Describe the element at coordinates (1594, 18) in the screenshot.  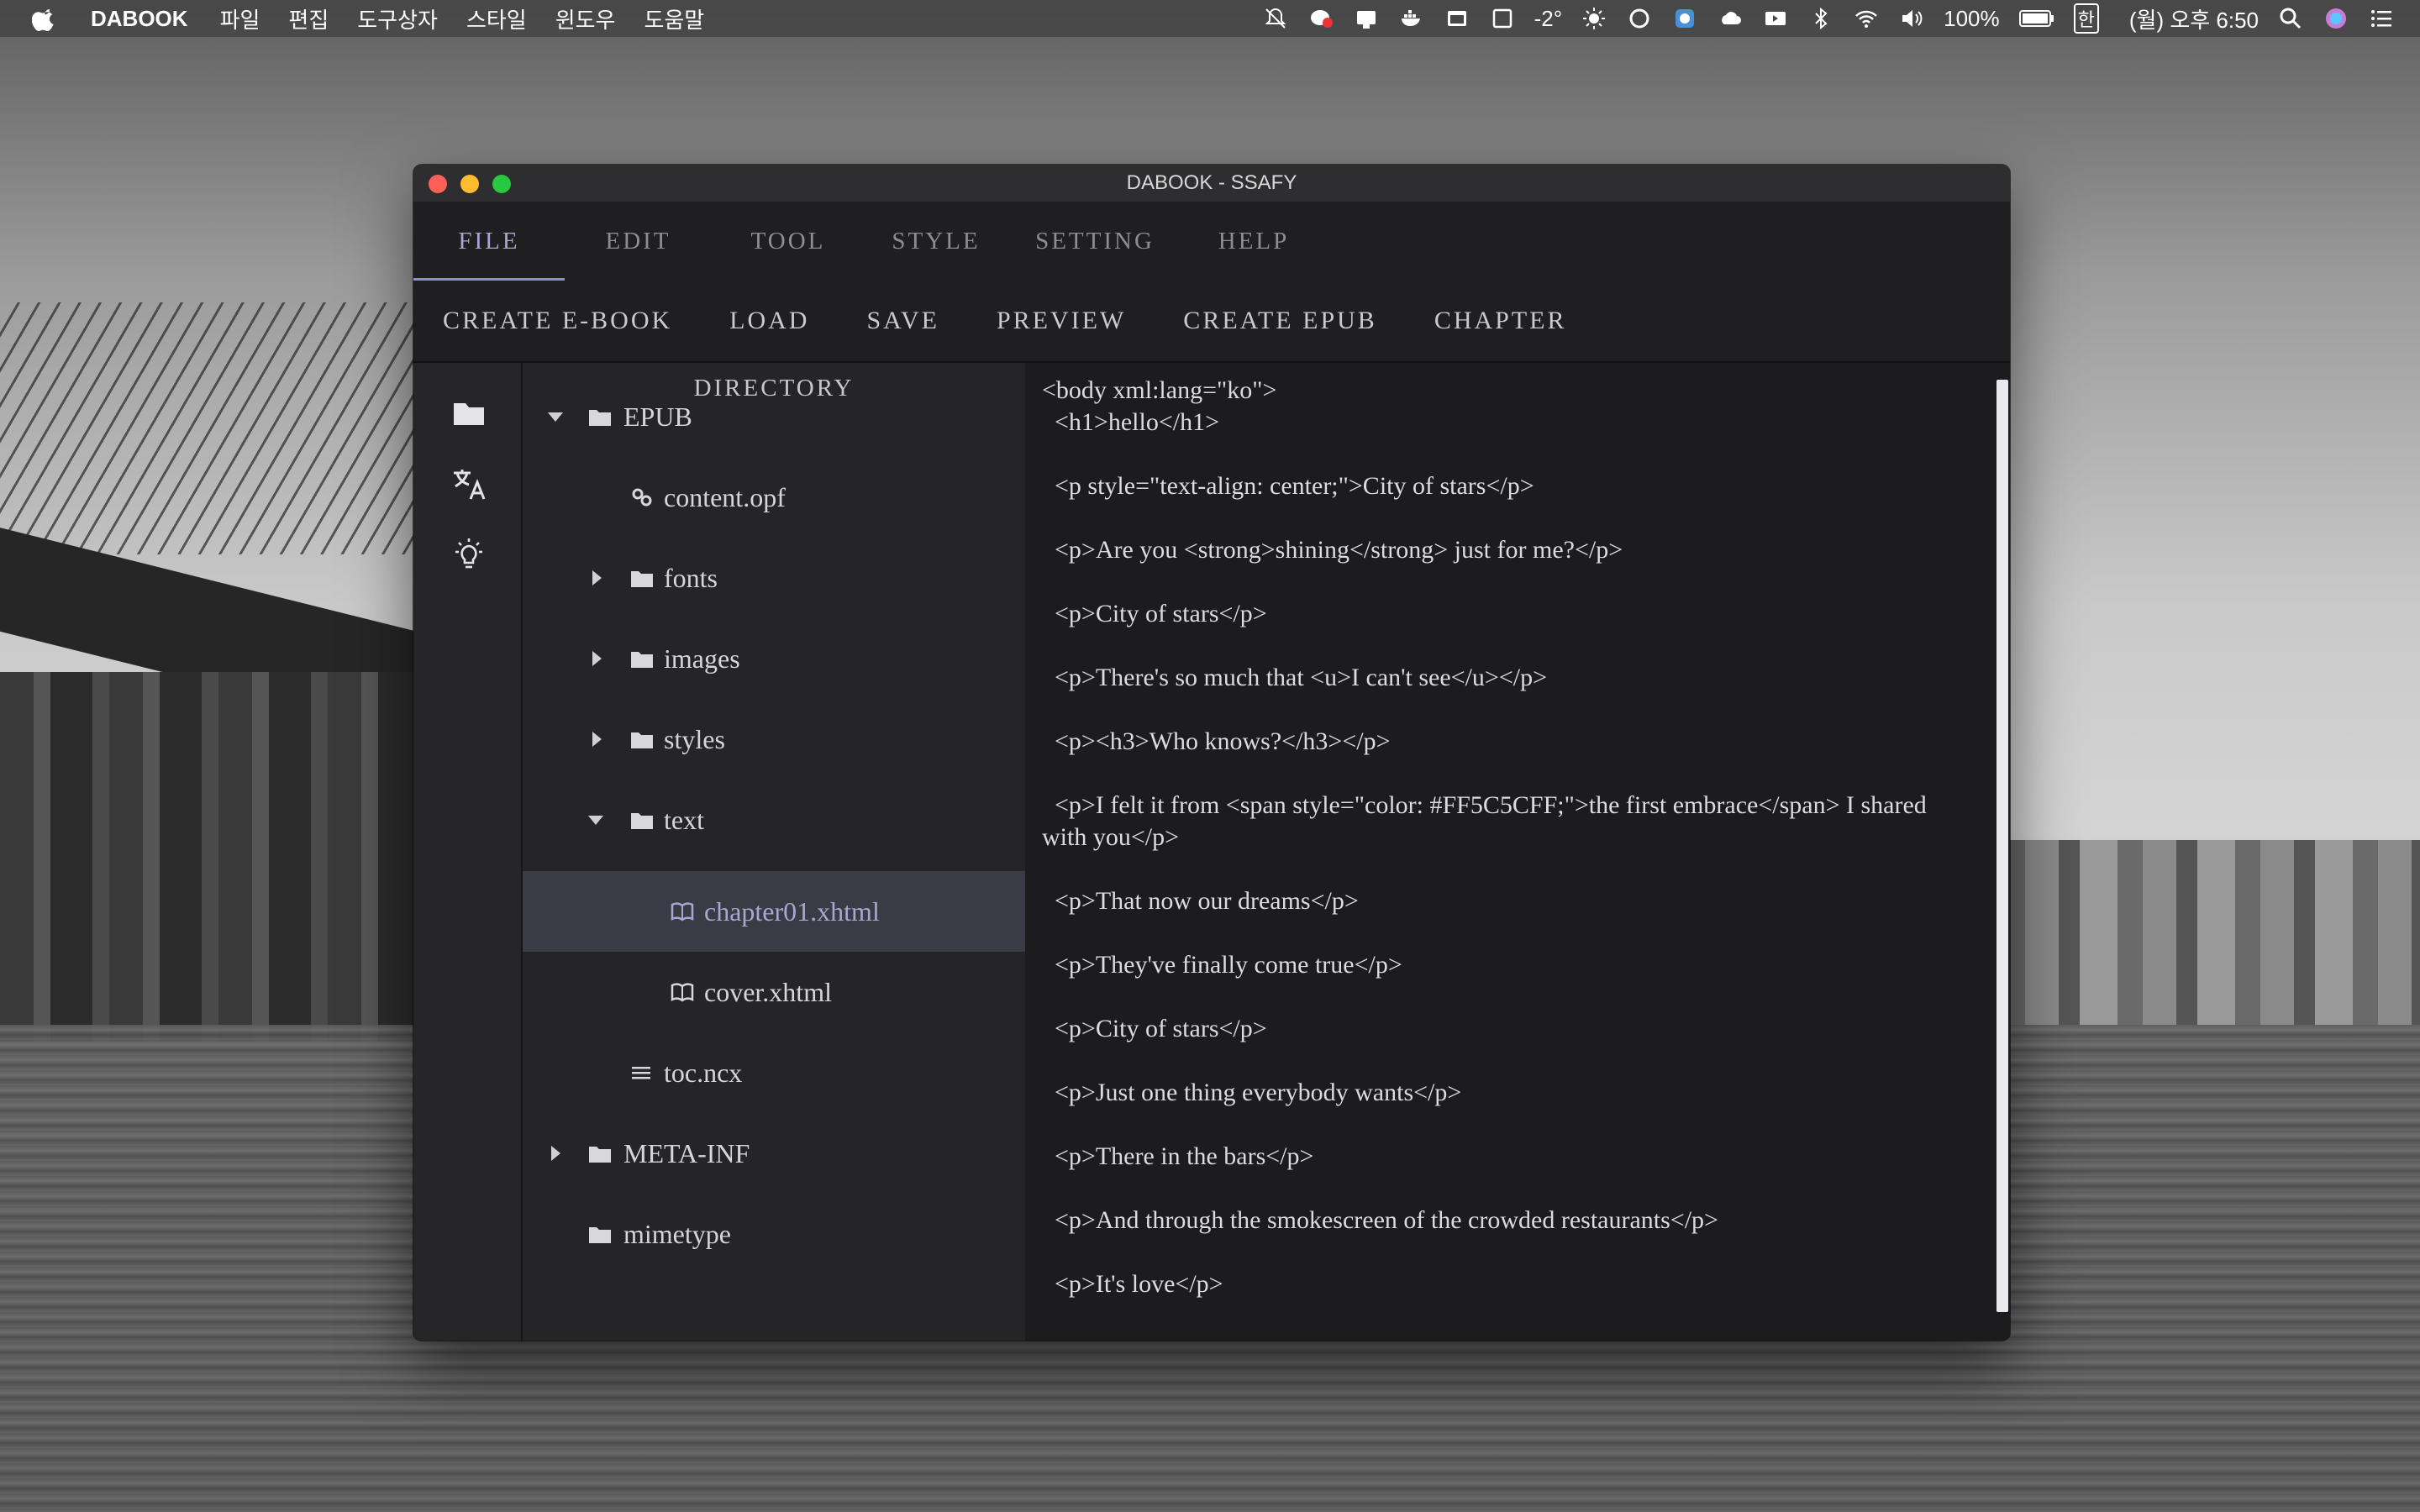
I see `sun-icon` at that location.